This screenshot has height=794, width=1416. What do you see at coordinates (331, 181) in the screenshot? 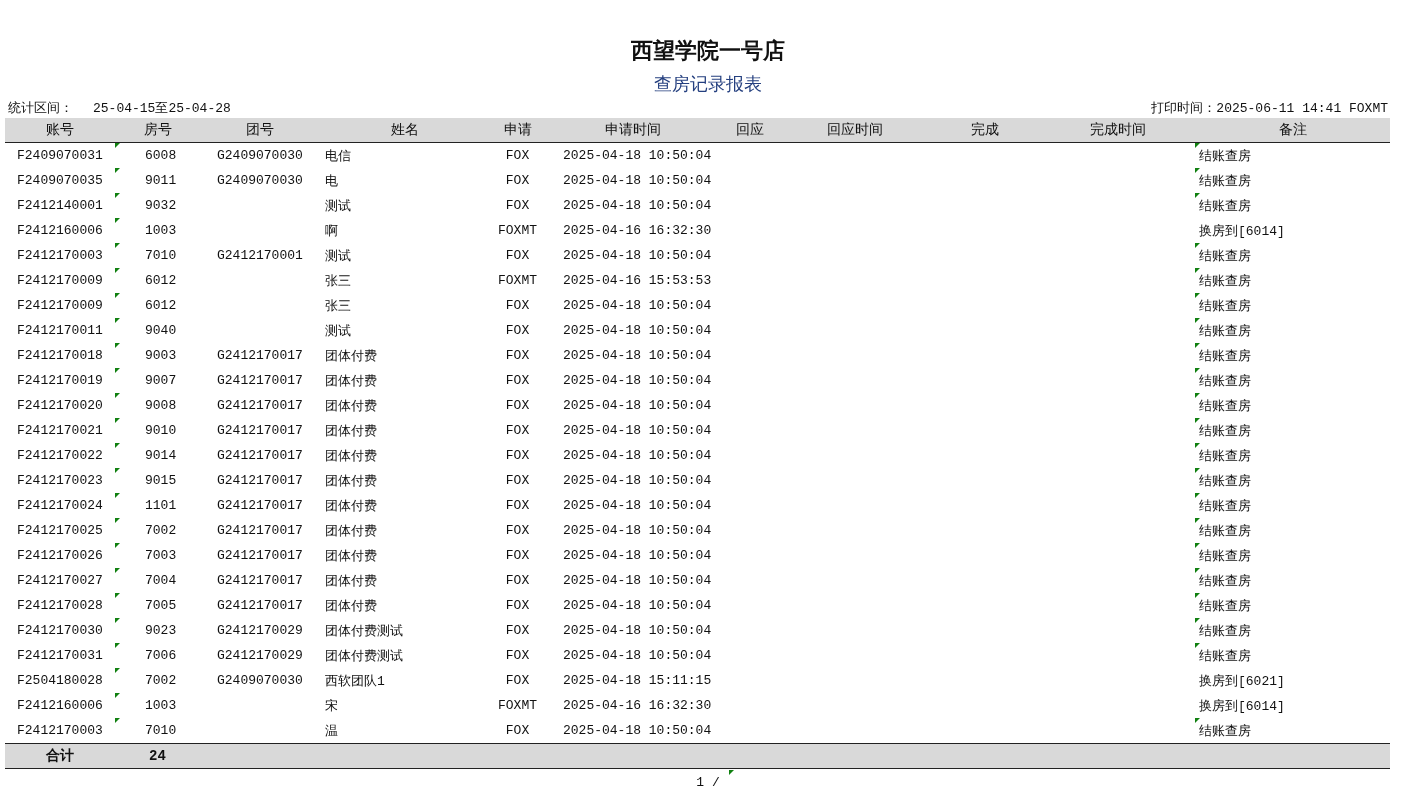
I see `table-cell-text: 电` at bounding box center [331, 181].